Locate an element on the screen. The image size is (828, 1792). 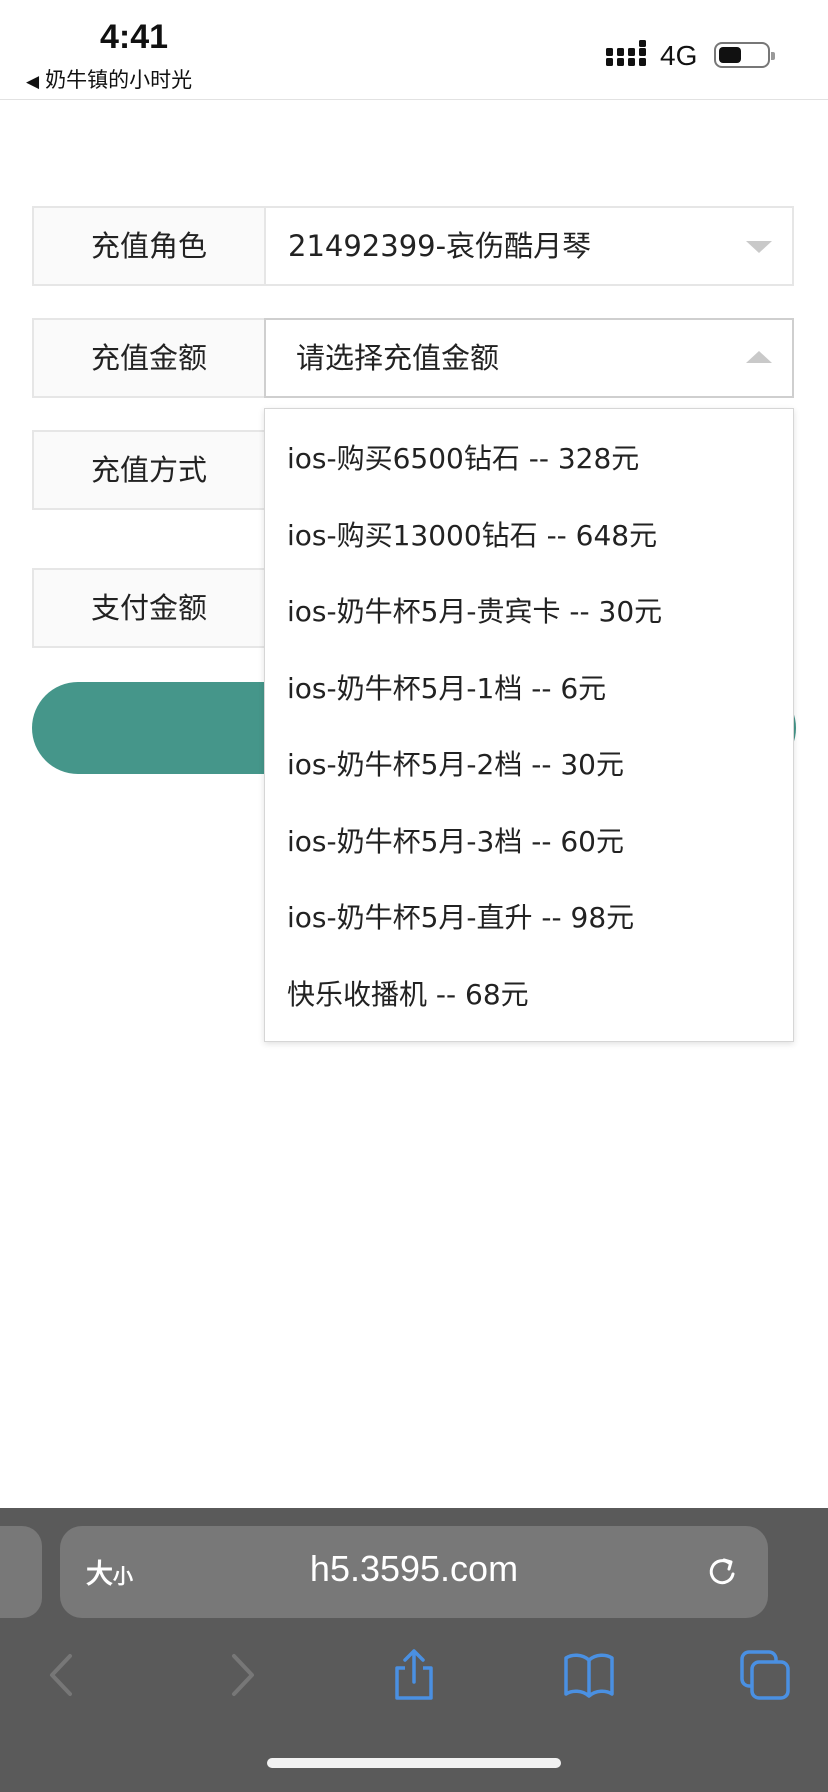
back-icon is located at coordinates (63, 1675).